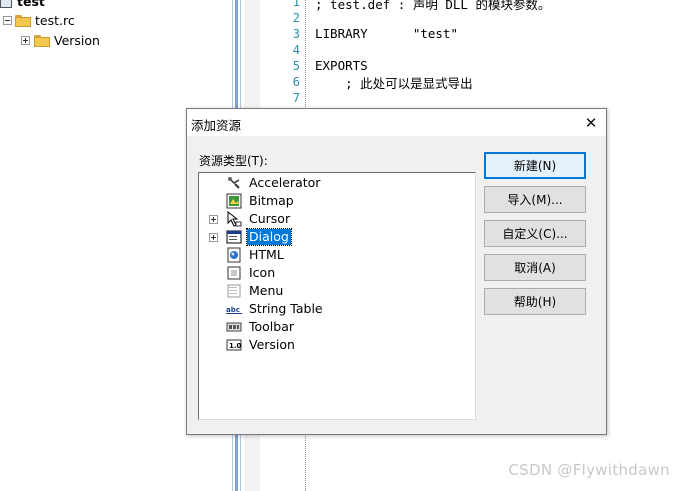  Describe the element at coordinates (337, 201) in the screenshot. I see `list-item-bitmap: Bitmap` at that location.